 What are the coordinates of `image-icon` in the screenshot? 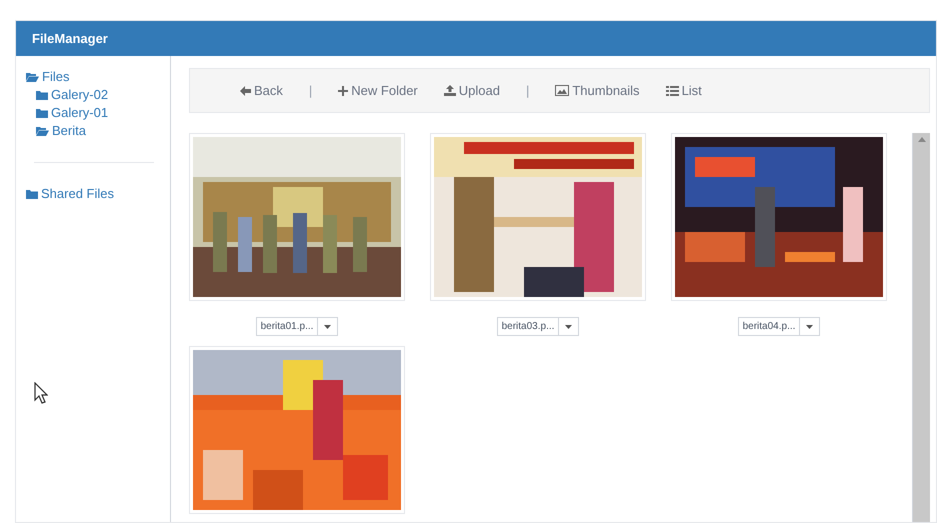 It's located at (562, 90).